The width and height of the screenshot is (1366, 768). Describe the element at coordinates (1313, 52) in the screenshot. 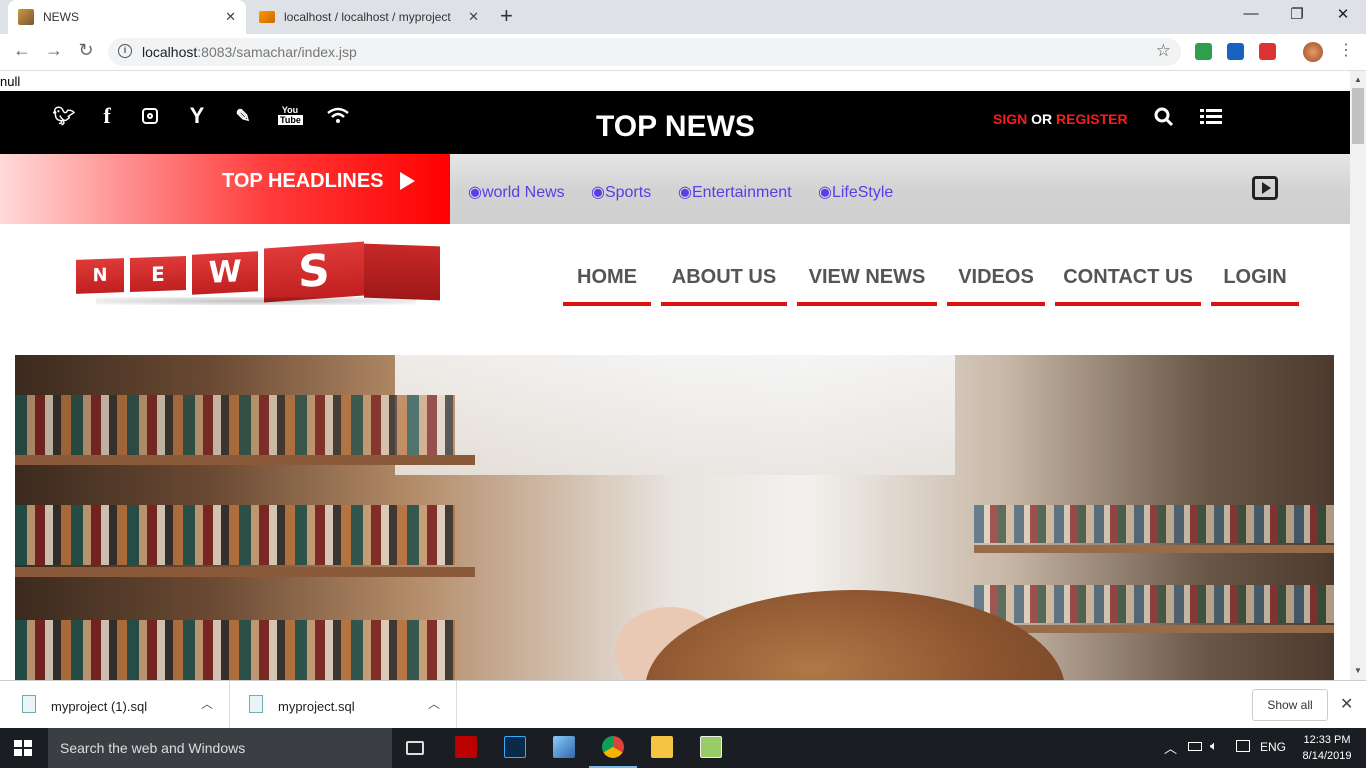

I see `profile-avatar` at that location.